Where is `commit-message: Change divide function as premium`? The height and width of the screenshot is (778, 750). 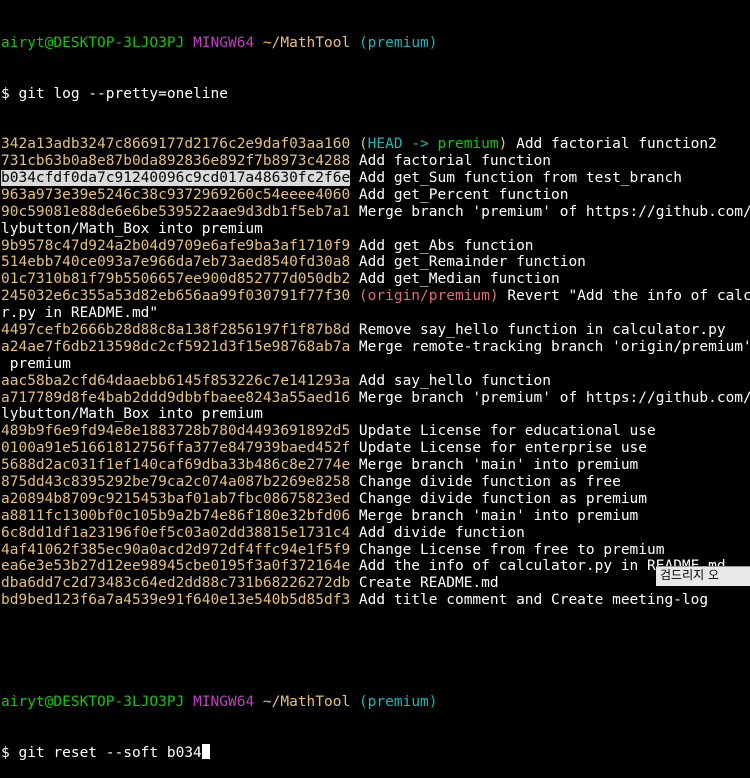 commit-message: Change divide function as premium is located at coordinates (499, 498).